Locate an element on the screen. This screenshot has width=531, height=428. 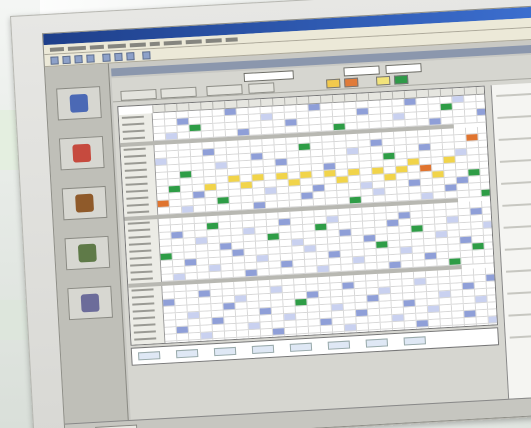
tools-icon is located at coordinates (85, 203).